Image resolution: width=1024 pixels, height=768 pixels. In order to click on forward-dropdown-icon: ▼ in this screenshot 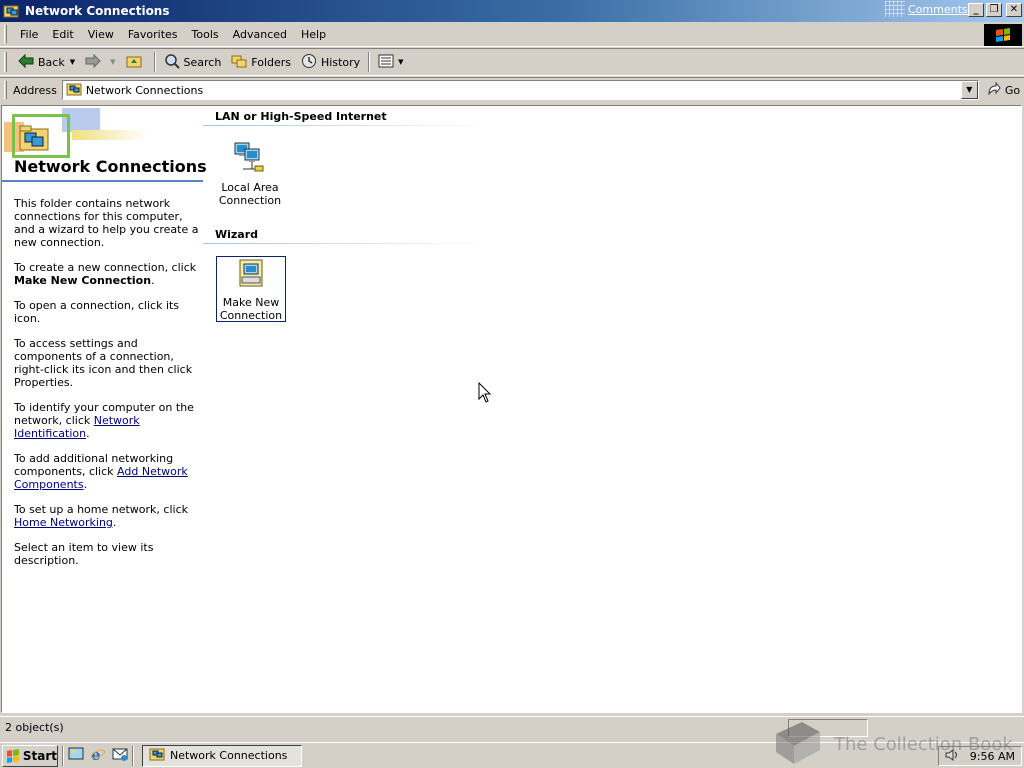, I will do `click(112, 62)`.